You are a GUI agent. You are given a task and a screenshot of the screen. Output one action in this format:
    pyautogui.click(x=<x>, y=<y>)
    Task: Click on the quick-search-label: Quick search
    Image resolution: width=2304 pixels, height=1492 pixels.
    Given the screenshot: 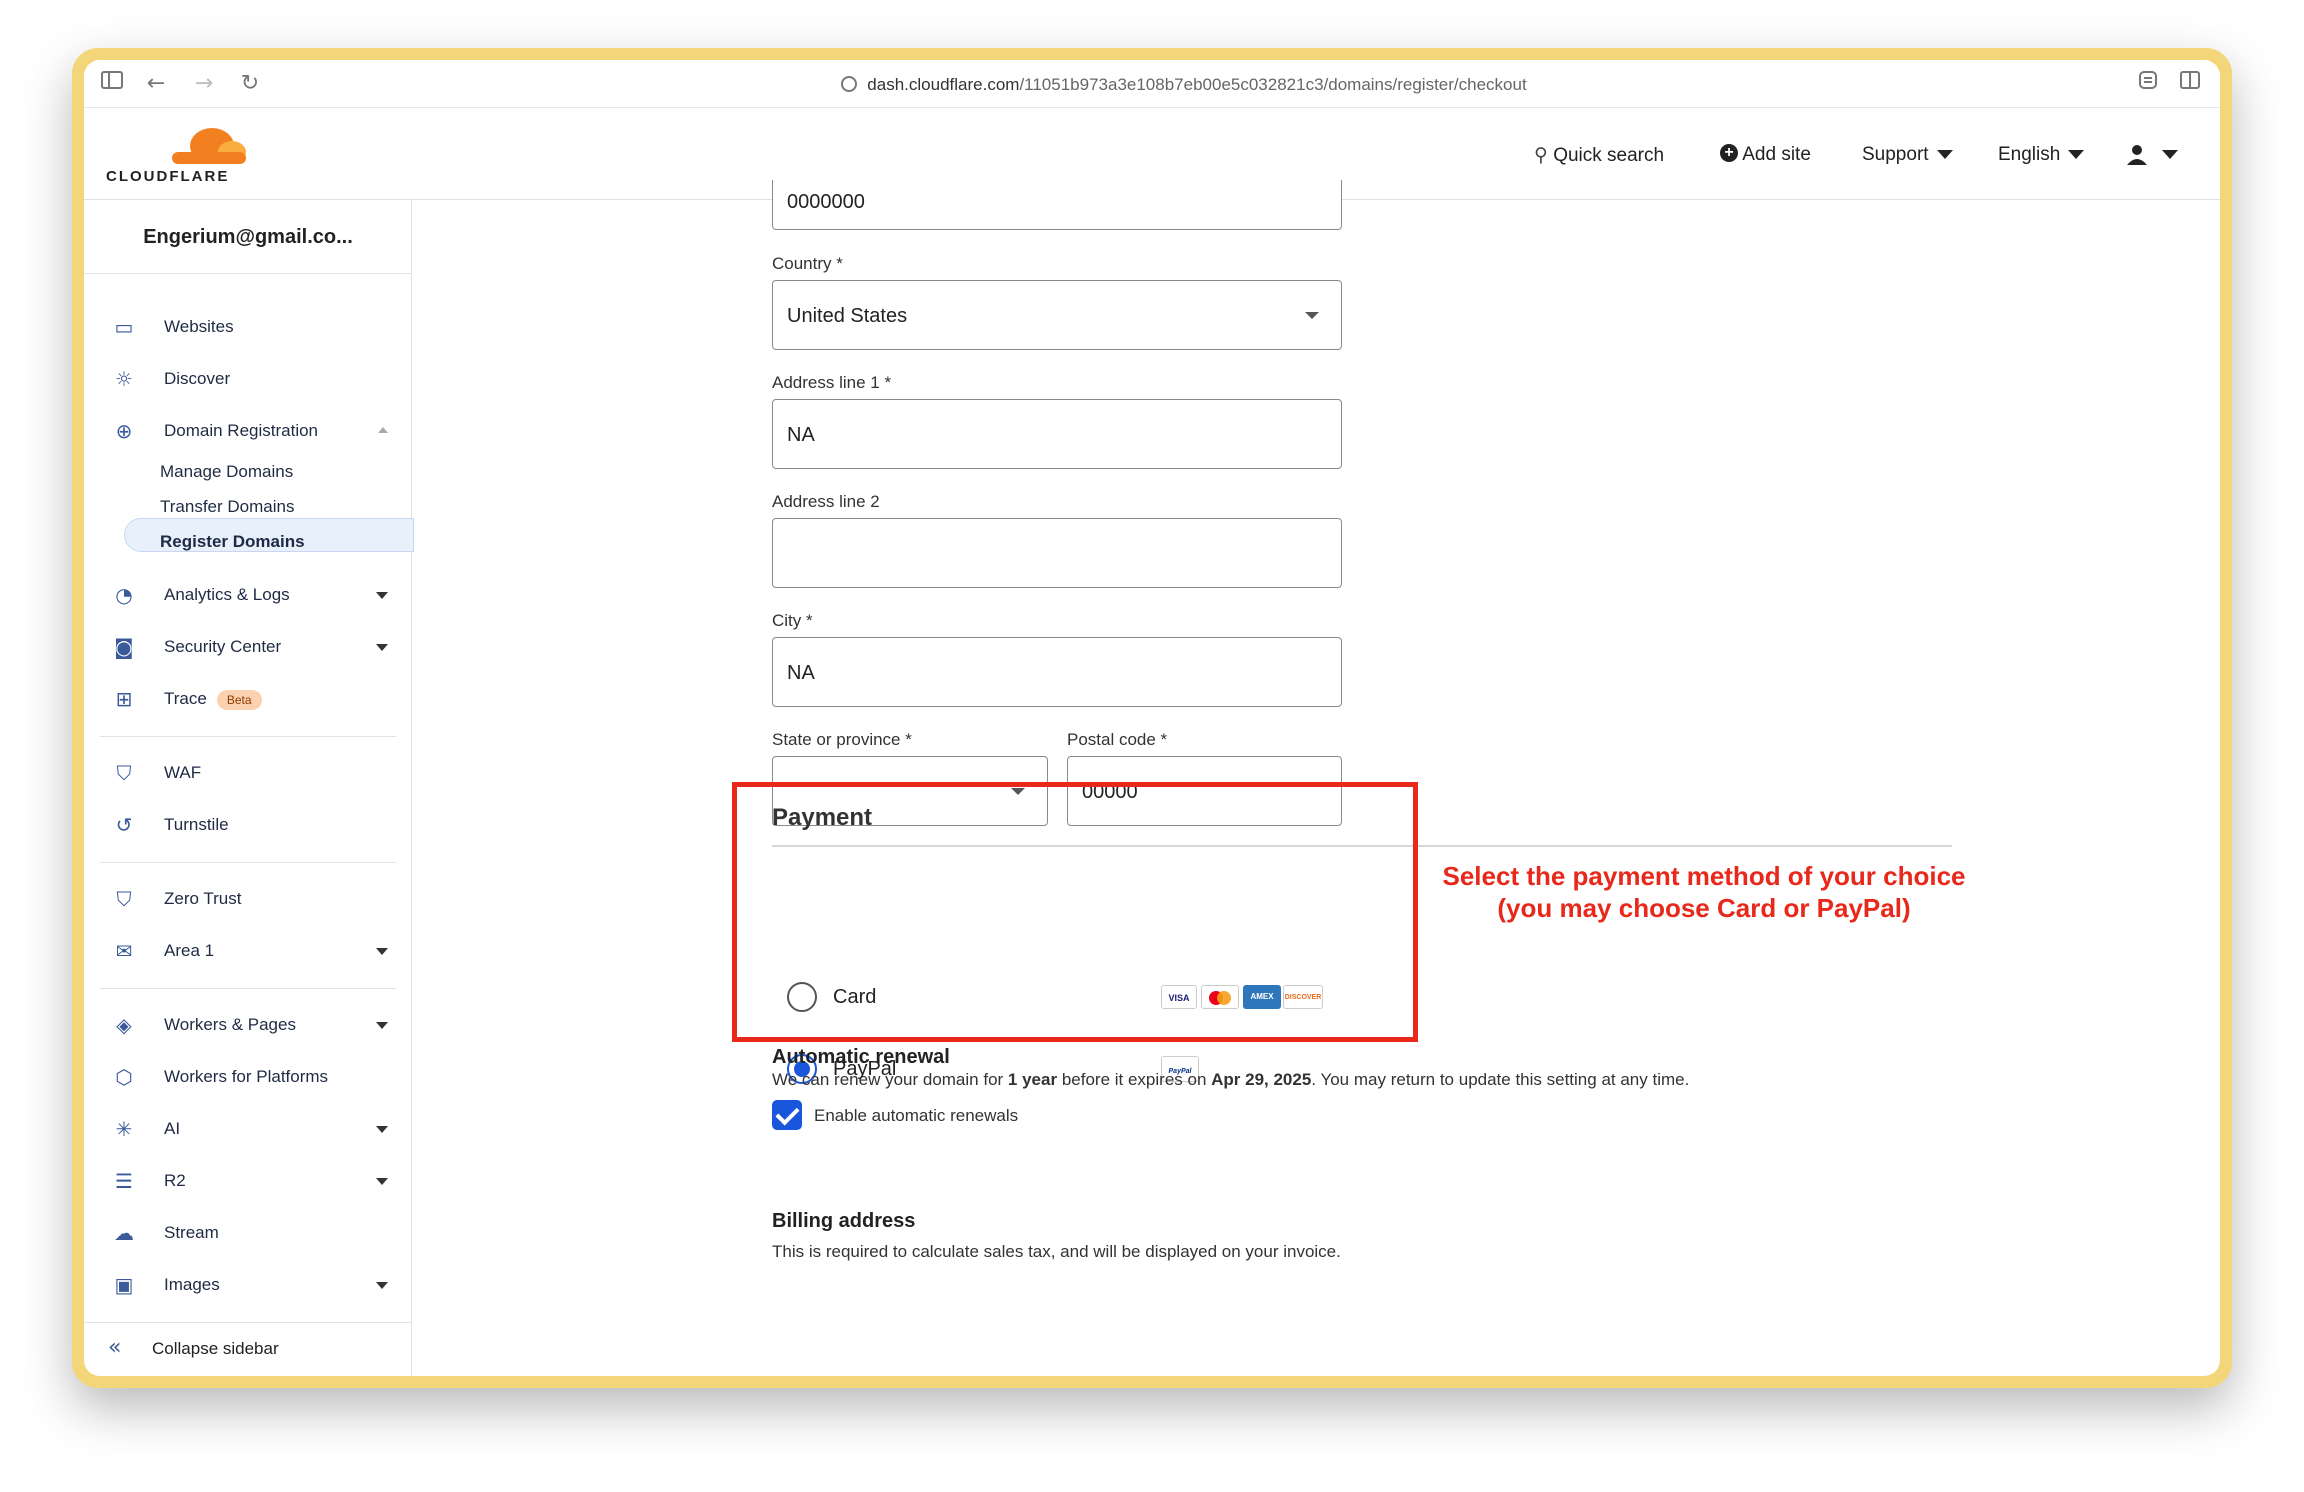 What is the action you would take?
    pyautogui.click(x=1609, y=155)
    